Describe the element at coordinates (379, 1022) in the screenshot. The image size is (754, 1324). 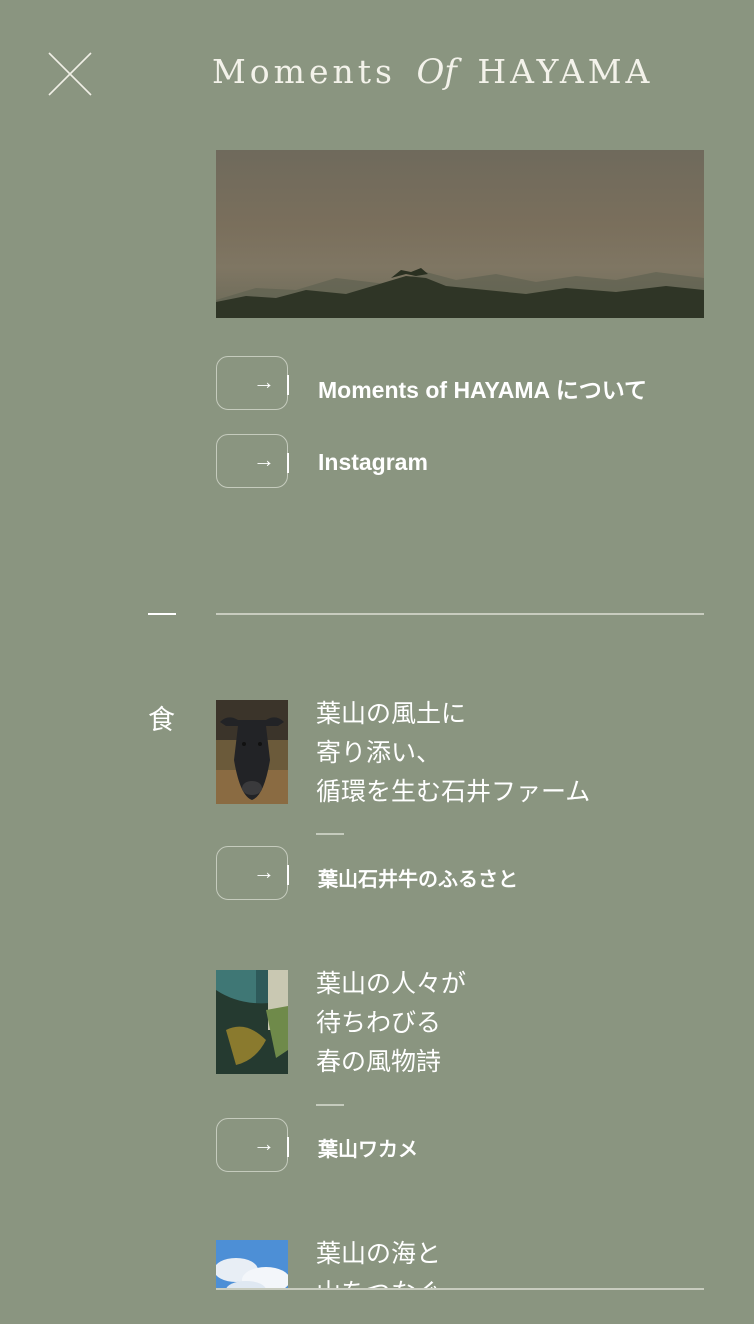
I see `title-line: 待ちわびる` at that location.